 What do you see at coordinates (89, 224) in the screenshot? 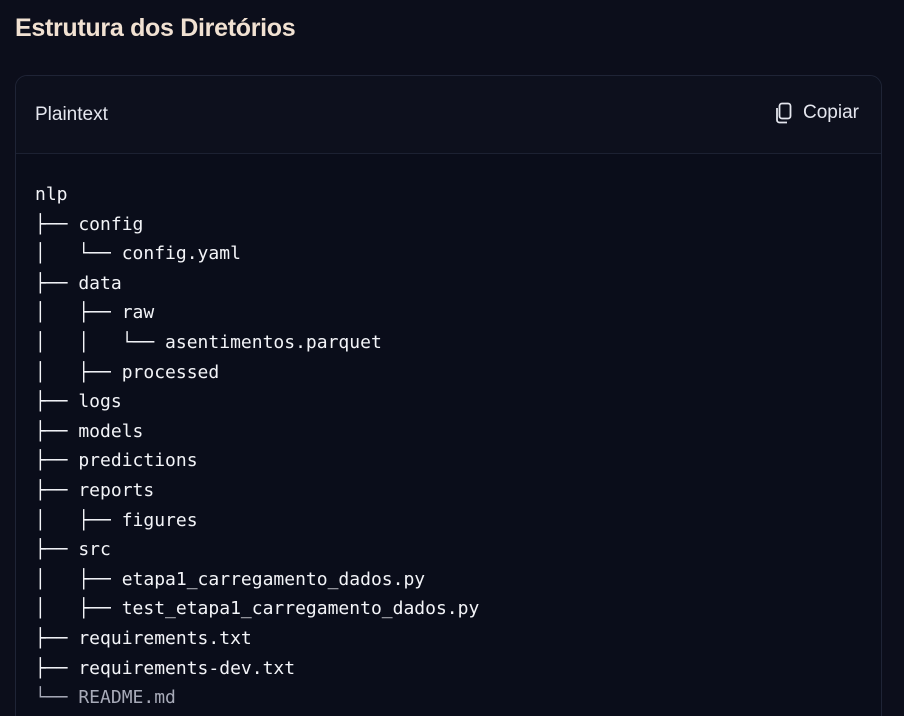
I see `tree-line: ├── config` at bounding box center [89, 224].